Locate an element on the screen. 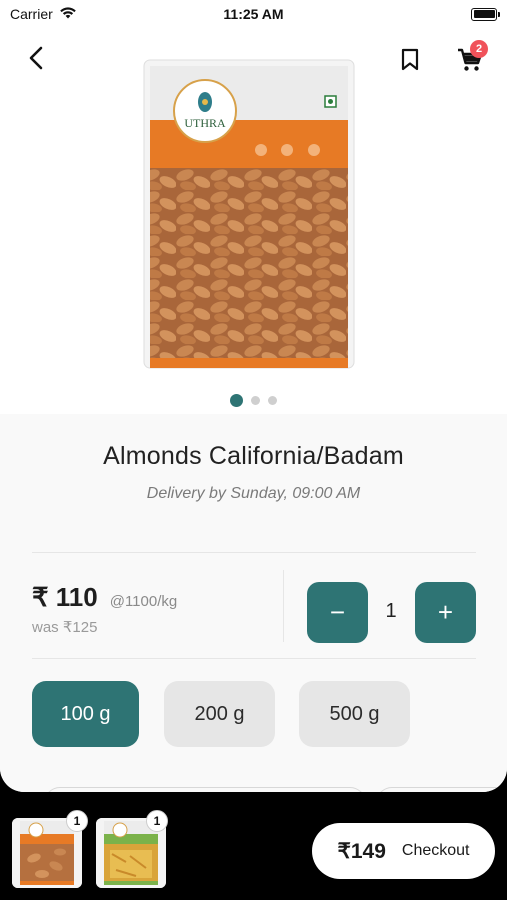  size-option-500g: 500 g is located at coordinates (354, 714).